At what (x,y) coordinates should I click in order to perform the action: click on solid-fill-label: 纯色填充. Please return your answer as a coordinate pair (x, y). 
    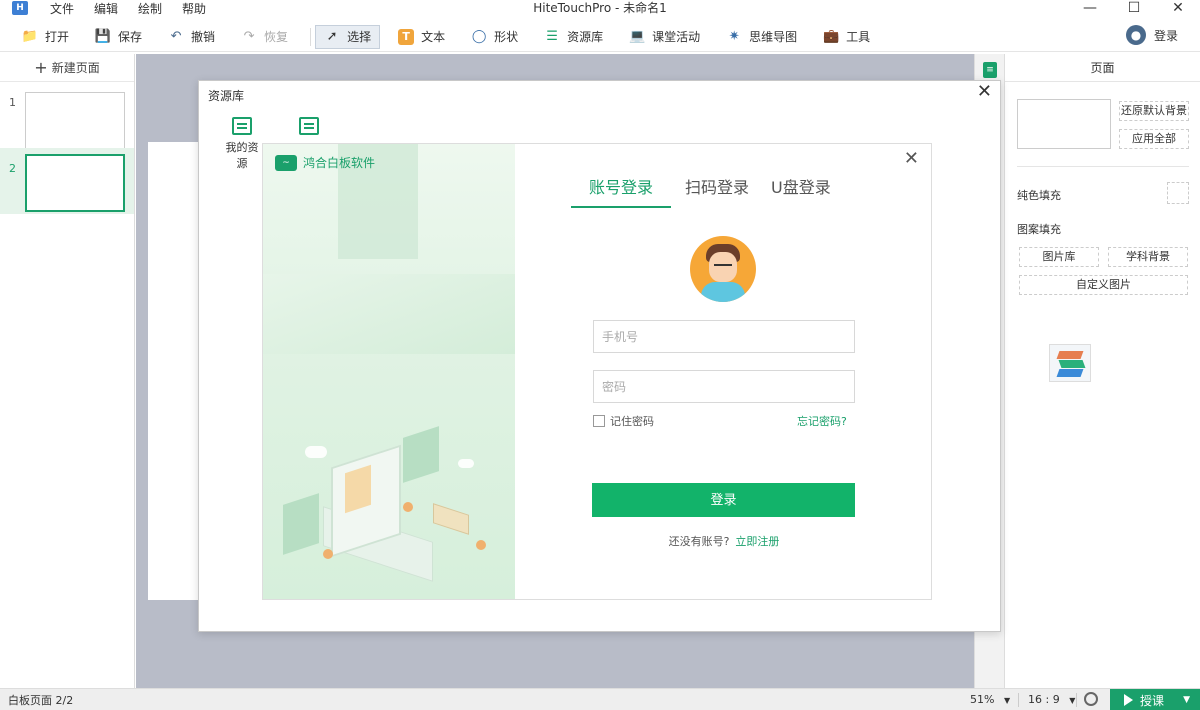
    Looking at the image, I should click on (1039, 195).